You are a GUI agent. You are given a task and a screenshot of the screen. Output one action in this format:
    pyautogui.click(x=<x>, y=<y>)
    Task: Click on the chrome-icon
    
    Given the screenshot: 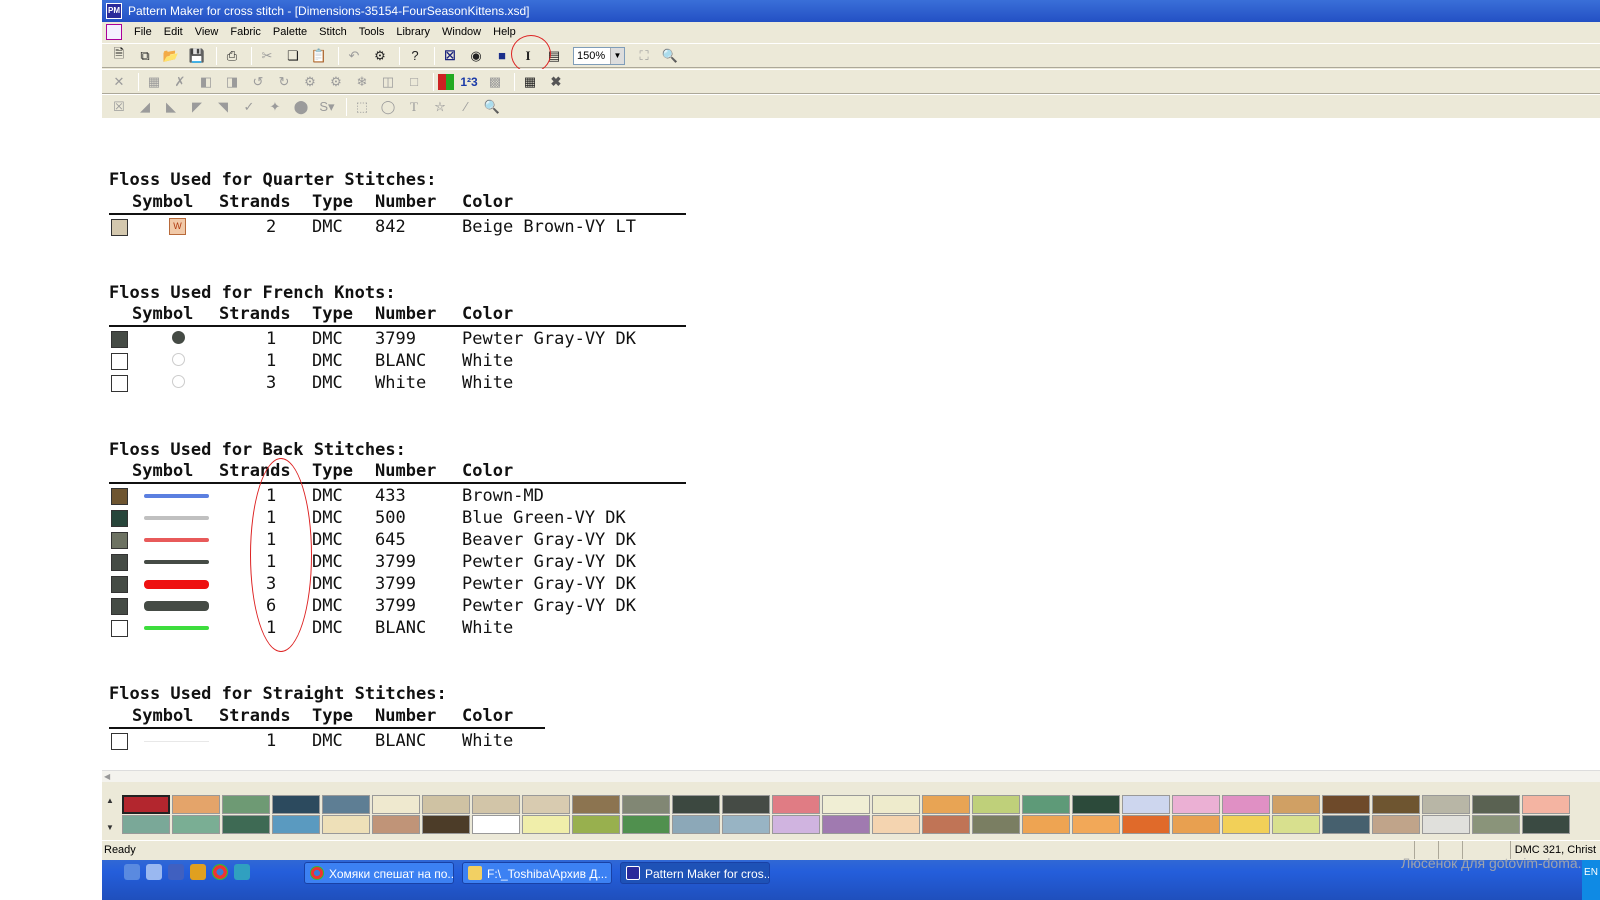 What is the action you would take?
    pyautogui.click(x=220, y=872)
    